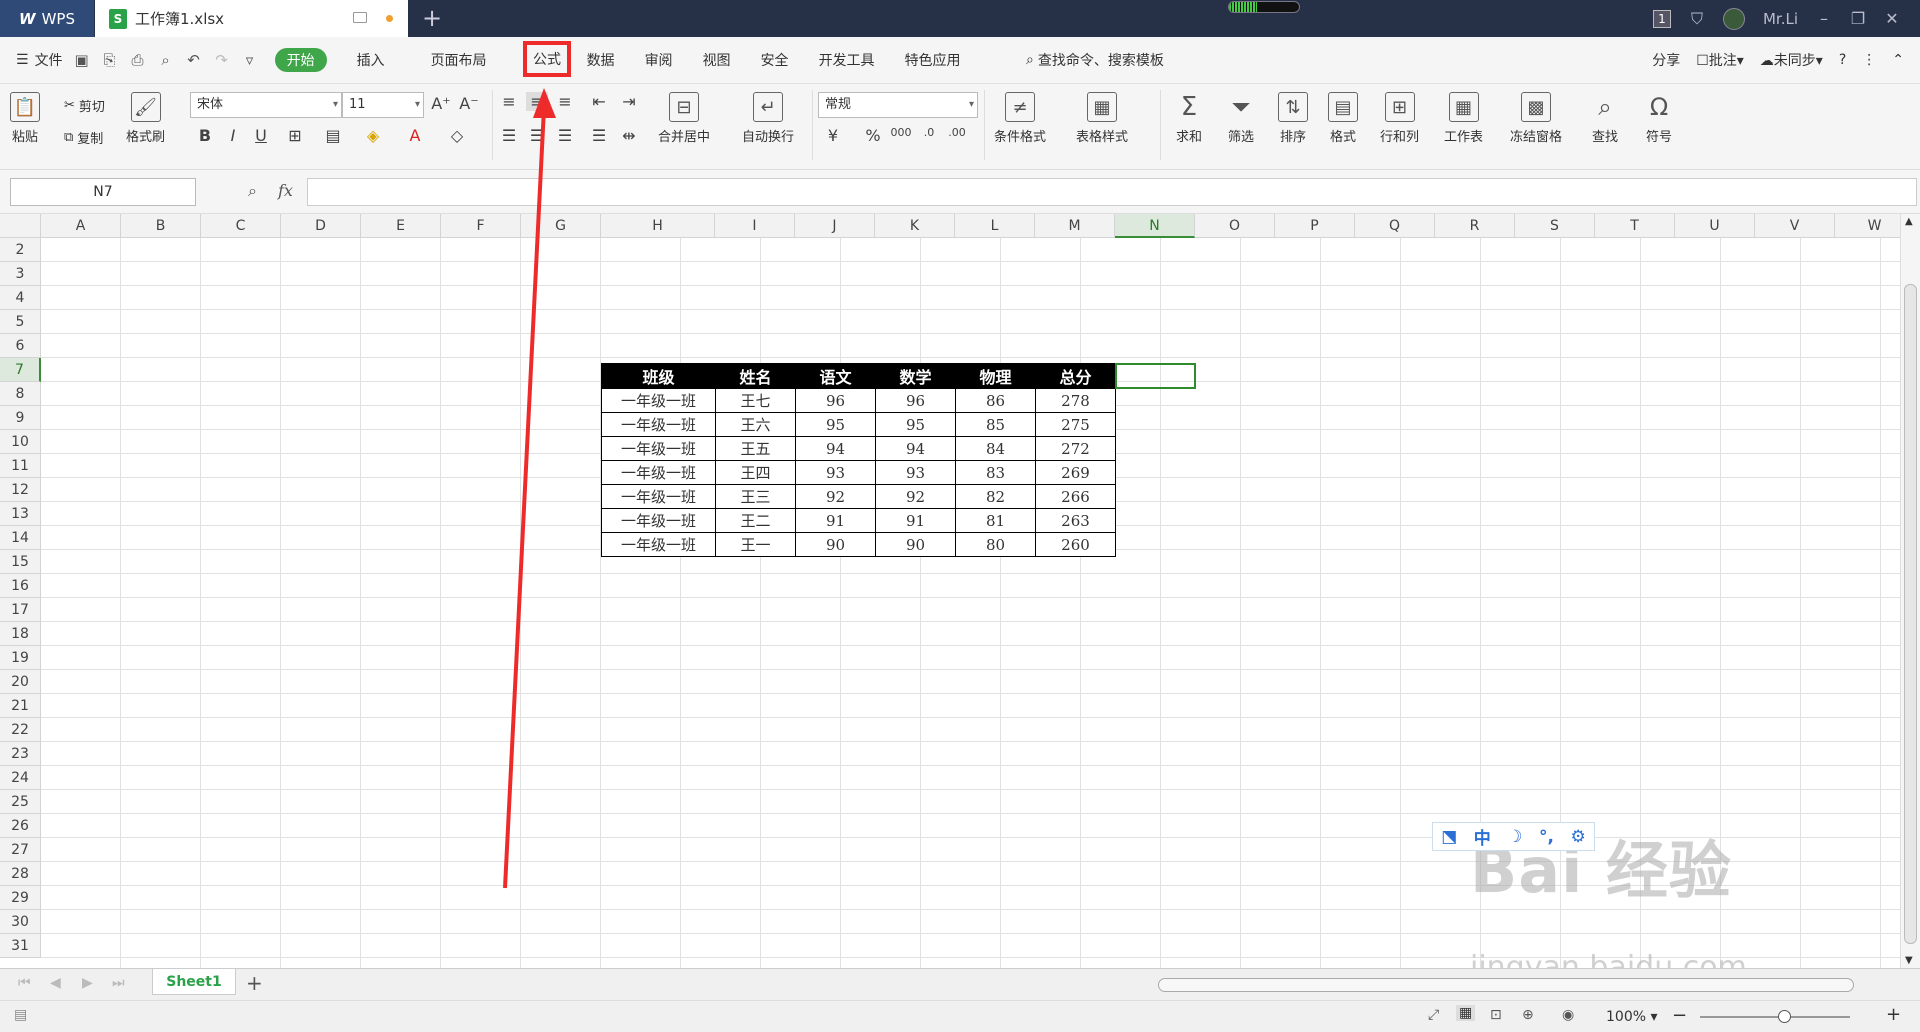  Describe the element at coordinates (1506, 985) in the screenshot. I see `horizontal-scrollbar` at that location.